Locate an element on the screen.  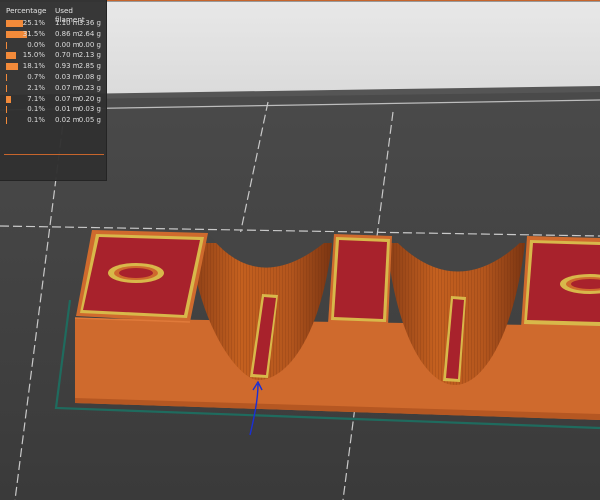
used-length: 0.00 m is located at coordinates (67, 44).